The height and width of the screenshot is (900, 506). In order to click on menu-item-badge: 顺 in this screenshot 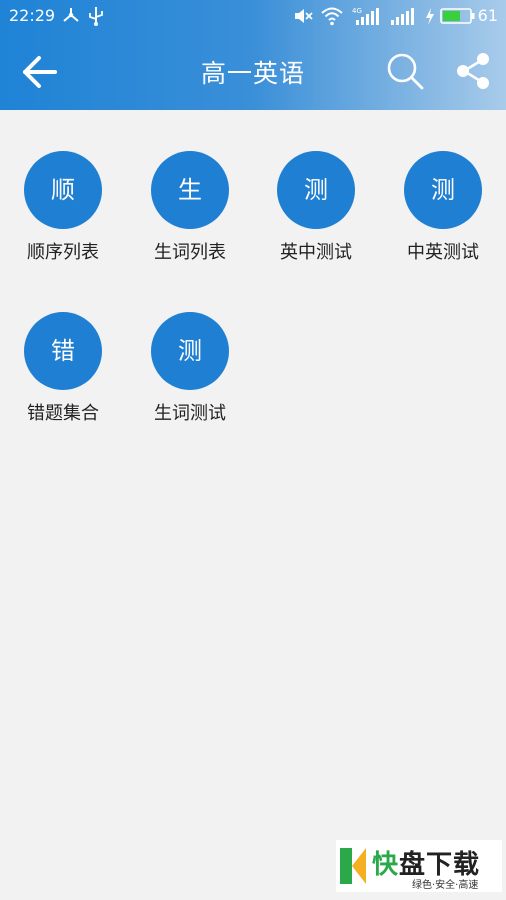, I will do `click(63, 190)`.